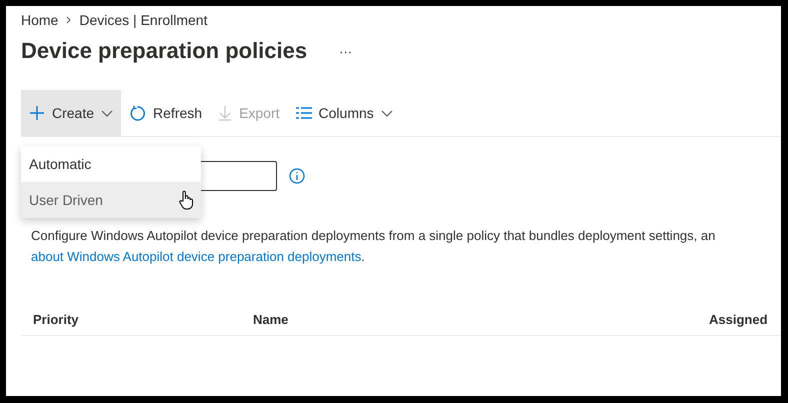 The width and height of the screenshot is (788, 403). I want to click on menu-item: User Driven, so click(111, 200).